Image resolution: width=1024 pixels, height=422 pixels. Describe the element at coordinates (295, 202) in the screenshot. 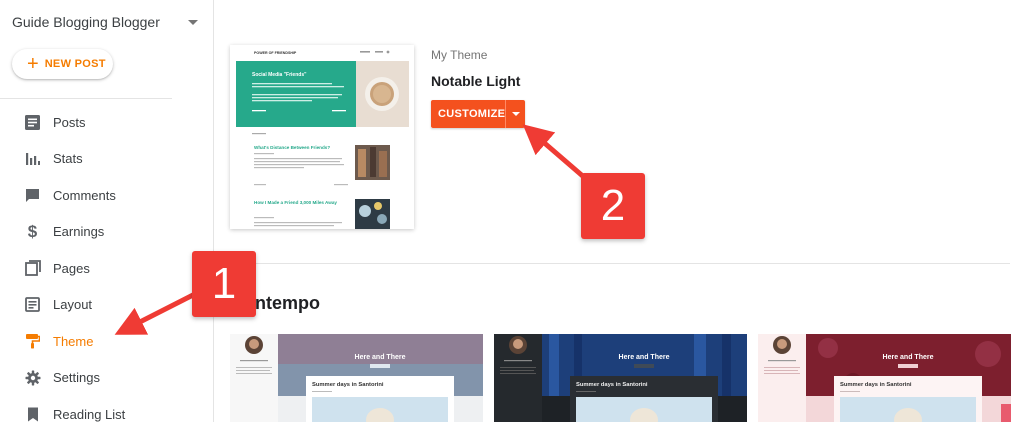

I see `preview-post-2-title: How I Made a Friend 3,000 Miles Away` at that location.